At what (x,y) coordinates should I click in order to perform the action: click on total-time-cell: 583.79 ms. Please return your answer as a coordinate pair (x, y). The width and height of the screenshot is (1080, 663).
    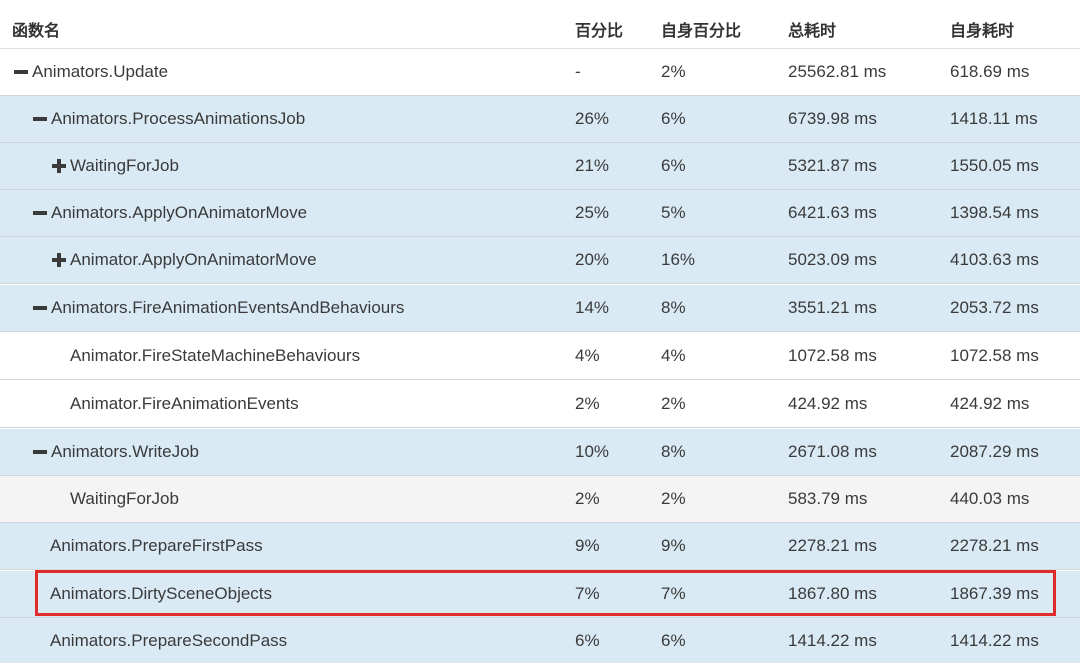
    Looking at the image, I should click on (828, 498).